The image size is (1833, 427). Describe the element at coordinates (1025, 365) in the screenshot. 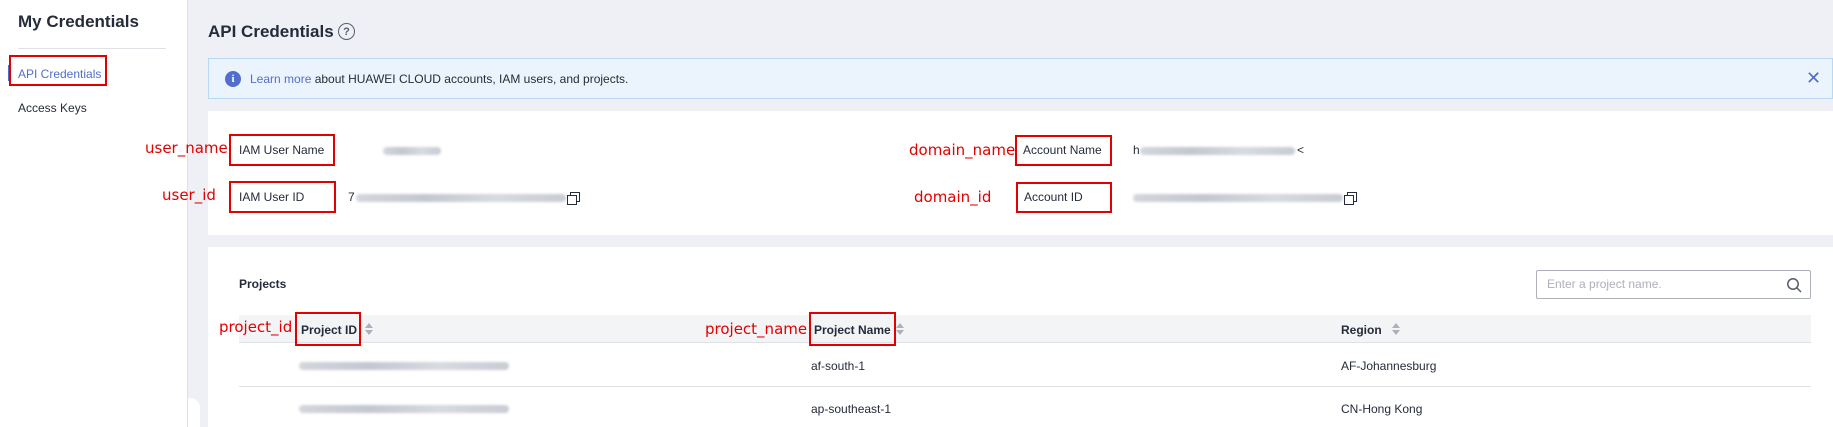

I see `table-row: af-south-1 AF-Johannesburg` at that location.